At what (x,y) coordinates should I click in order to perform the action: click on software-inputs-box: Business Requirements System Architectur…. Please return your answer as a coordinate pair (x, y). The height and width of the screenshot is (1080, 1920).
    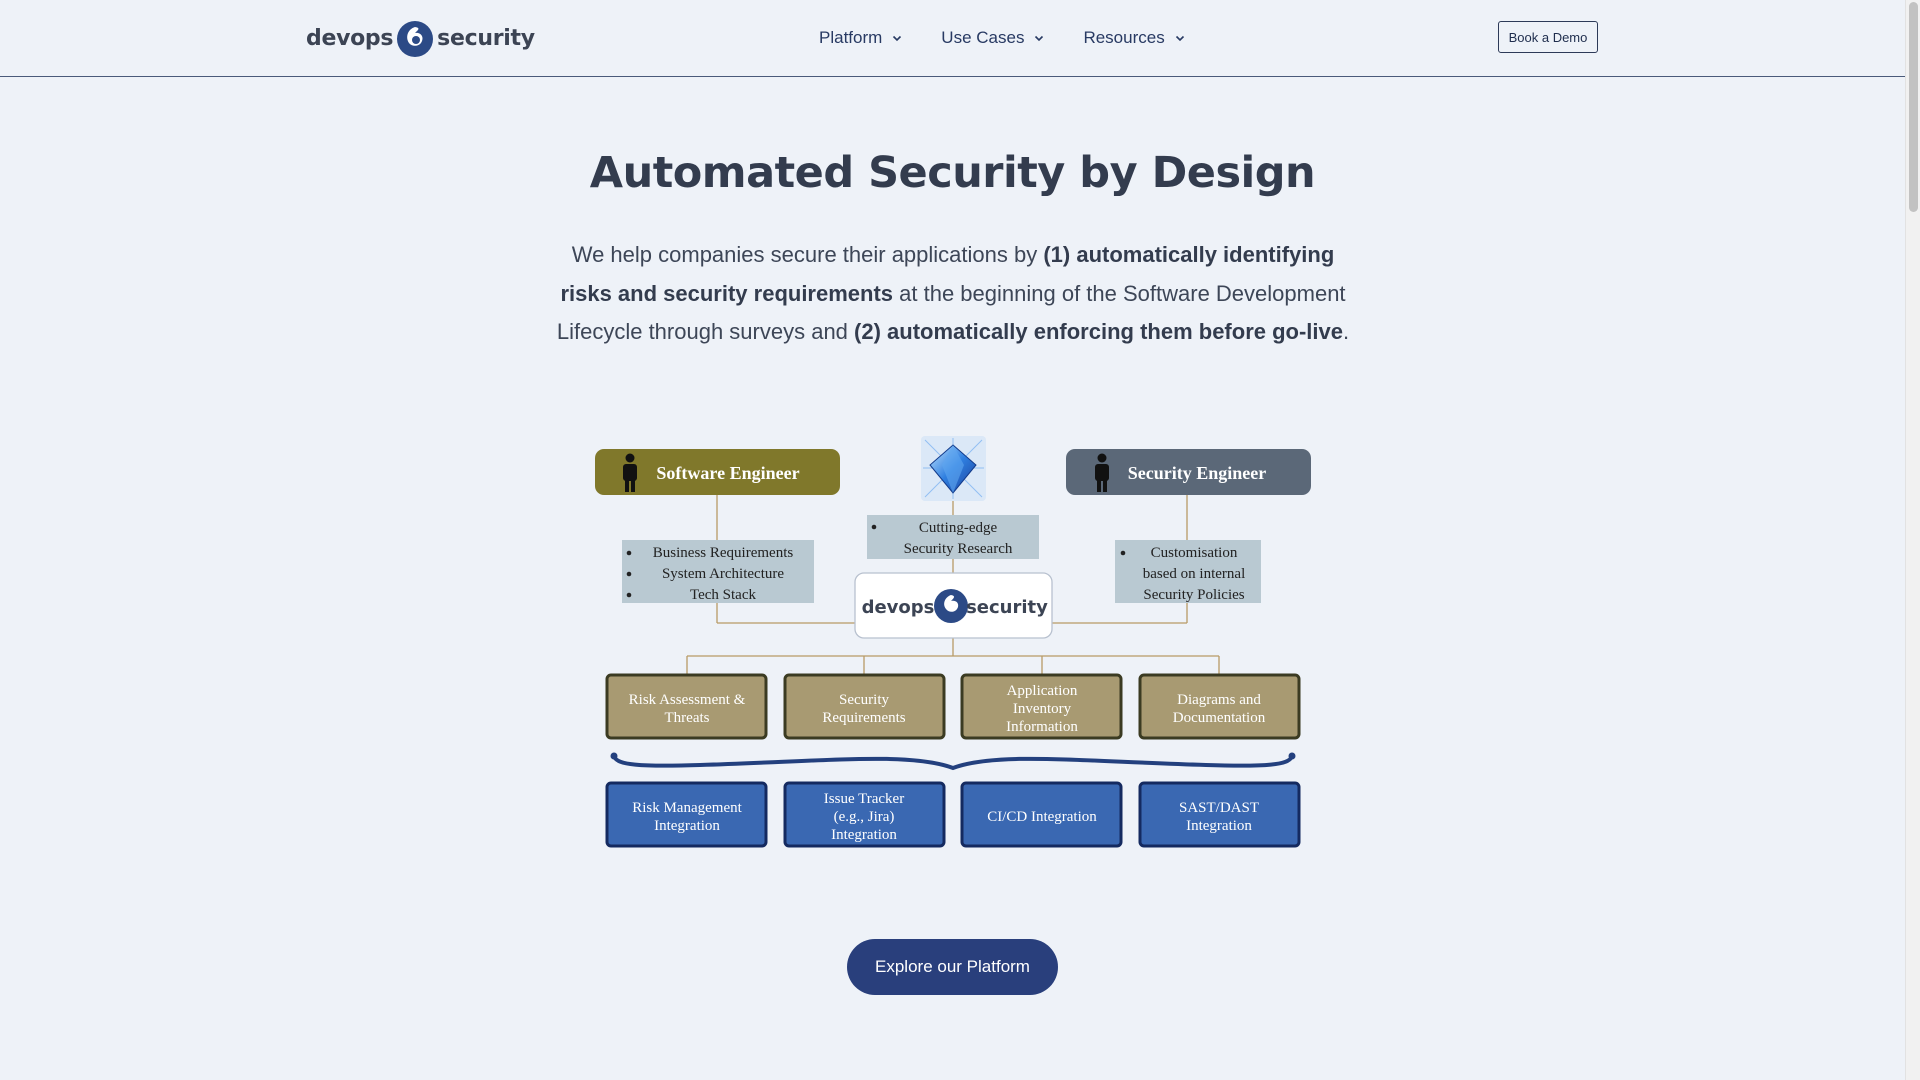
    Looking at the image, I should click on (718, 571).